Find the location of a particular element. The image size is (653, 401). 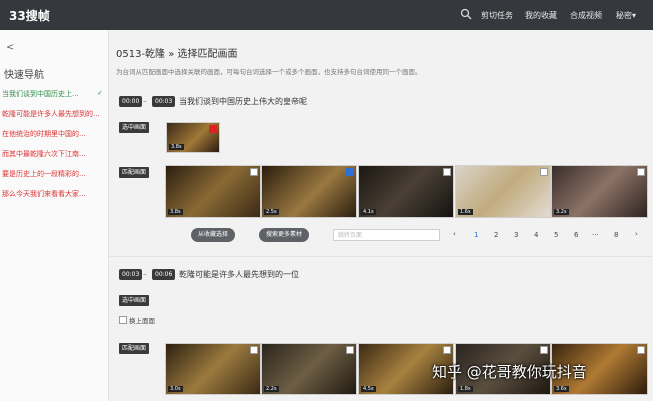

page-button: 5 is located at coordinates (556, 235).